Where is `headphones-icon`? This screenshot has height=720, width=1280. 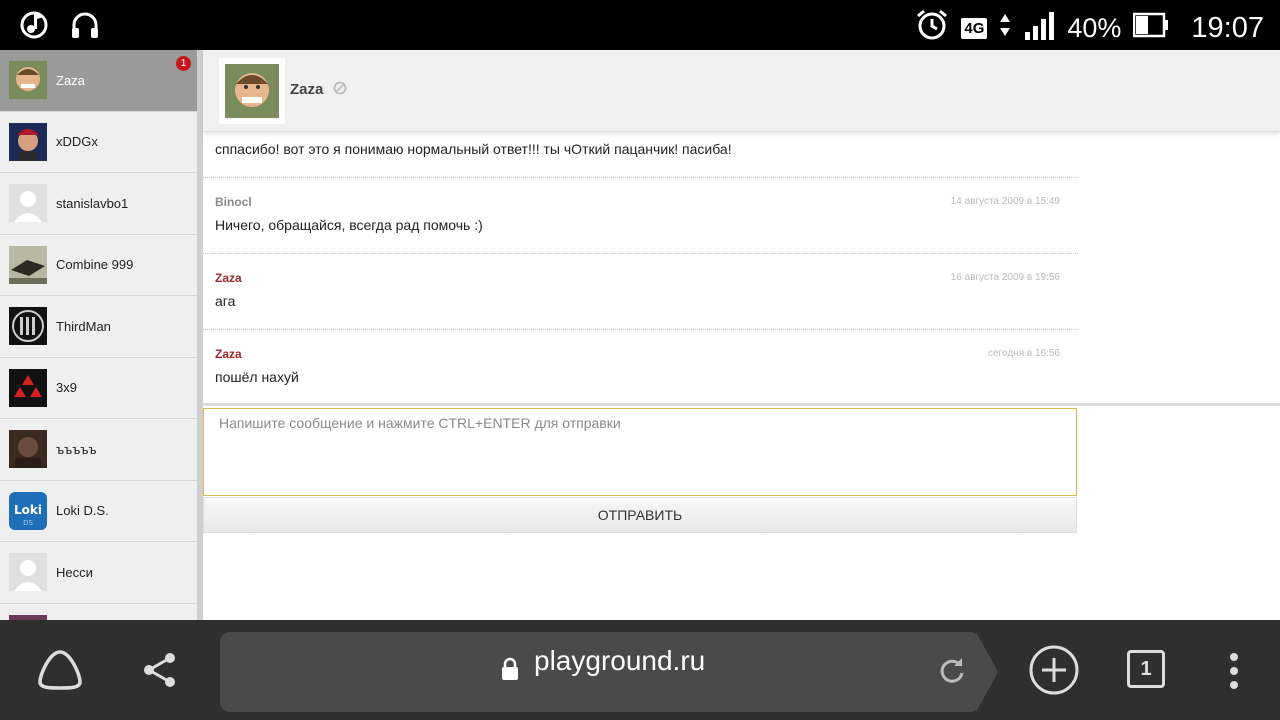 headphones-icon is located at coordinates (85, 26).